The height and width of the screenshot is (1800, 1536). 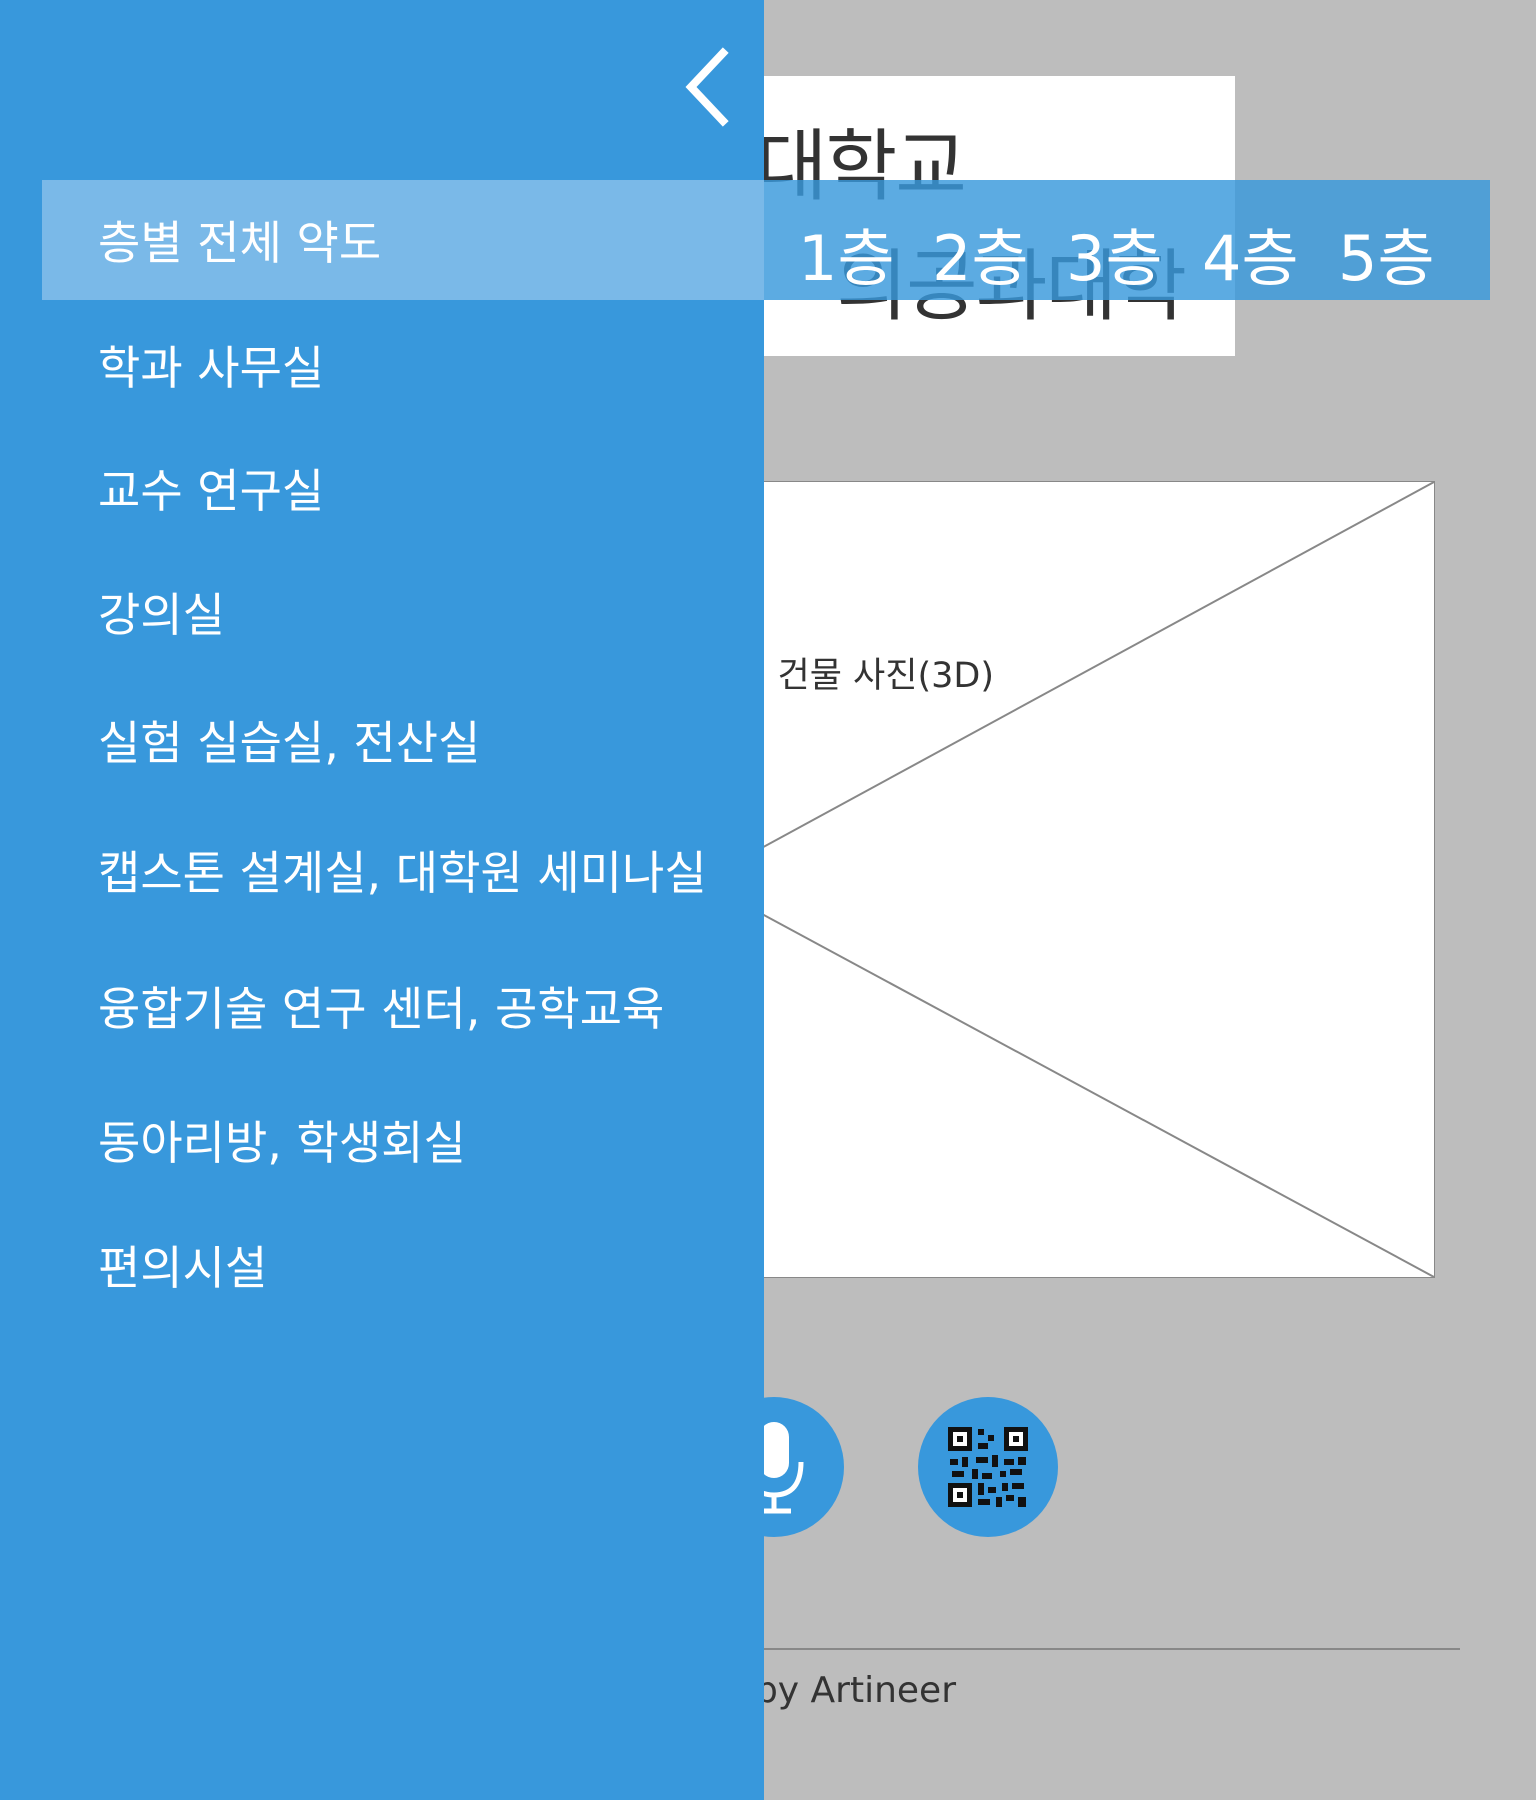 What do you see at coordinates (403, 1265) in the screenshot?
I see `menu-item-amenities: 편의시설` at bounding box center [403, 1265].